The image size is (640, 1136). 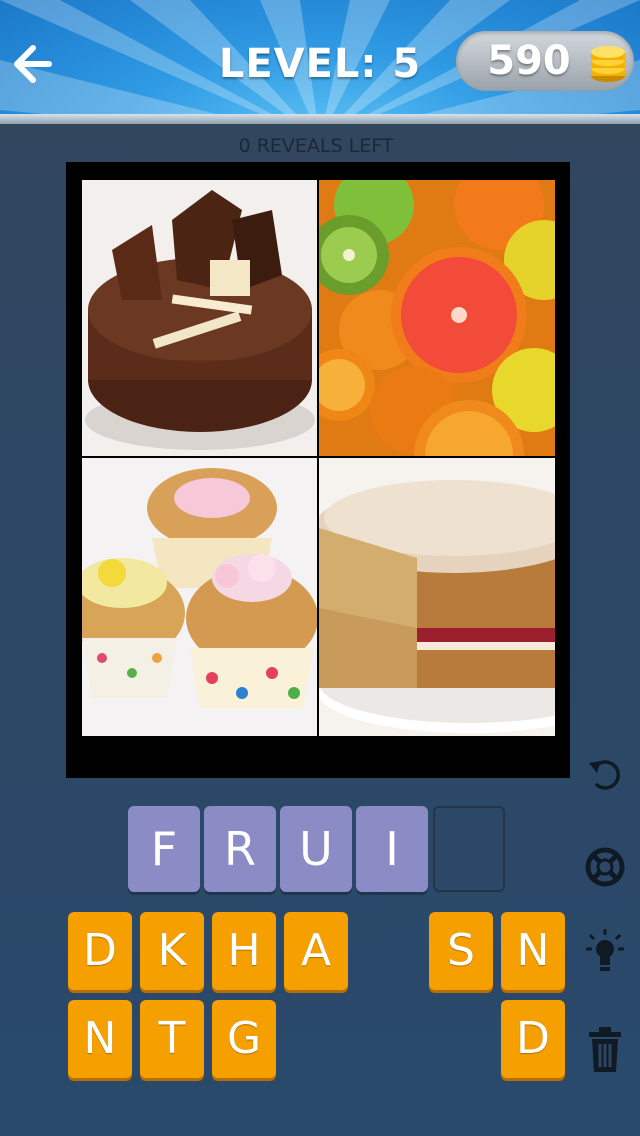 I want to click on photo-citrus-fruits, so click(x=437, y=318).